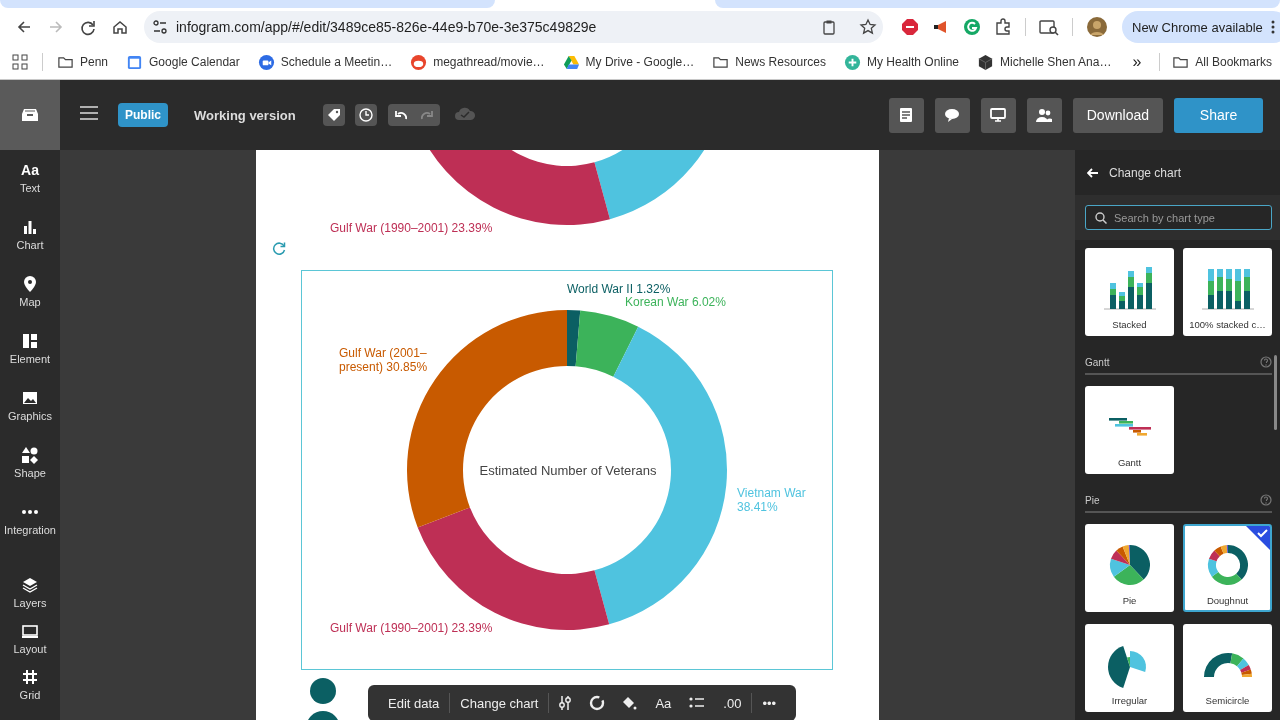 This screenshot has height=720, width=1280. What do you see at coordinates (30, 473) in the screenshot?
I see `tool-label: Shape` at bounding box center [30, 473].